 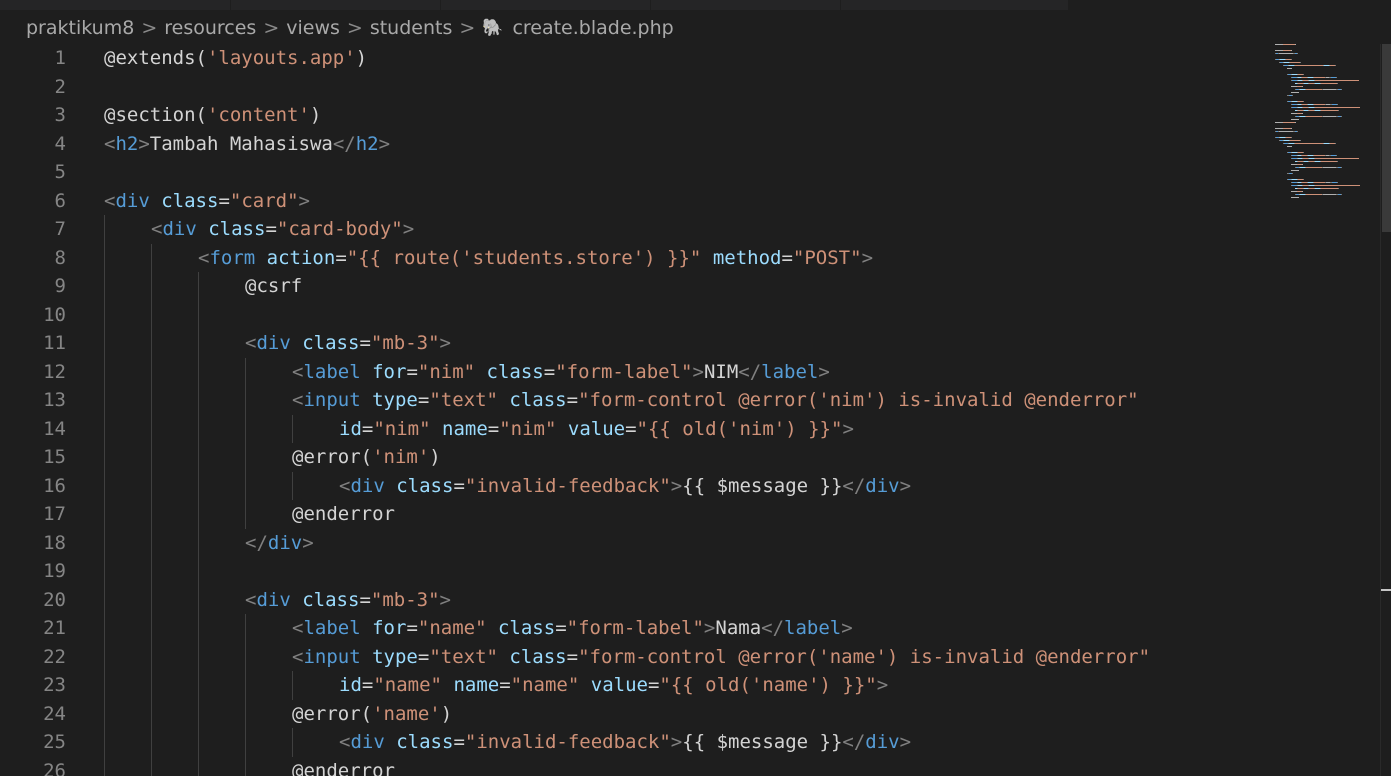 I want to click on vertical-scrollbar, so click(x=1385, y=410).